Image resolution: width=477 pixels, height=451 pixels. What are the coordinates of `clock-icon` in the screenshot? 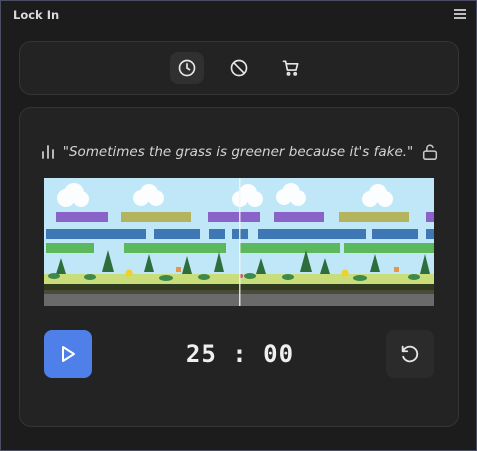 It's located at (187, 68).